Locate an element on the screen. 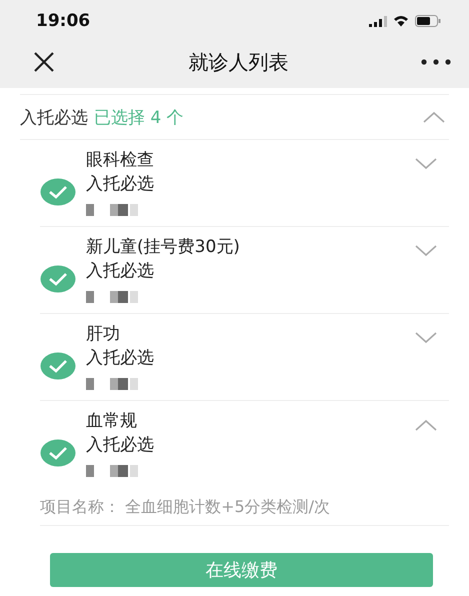 The height and width of the screenshot is (596, 469). item-name: 眼科检查 is located at coordinates (120, 160).